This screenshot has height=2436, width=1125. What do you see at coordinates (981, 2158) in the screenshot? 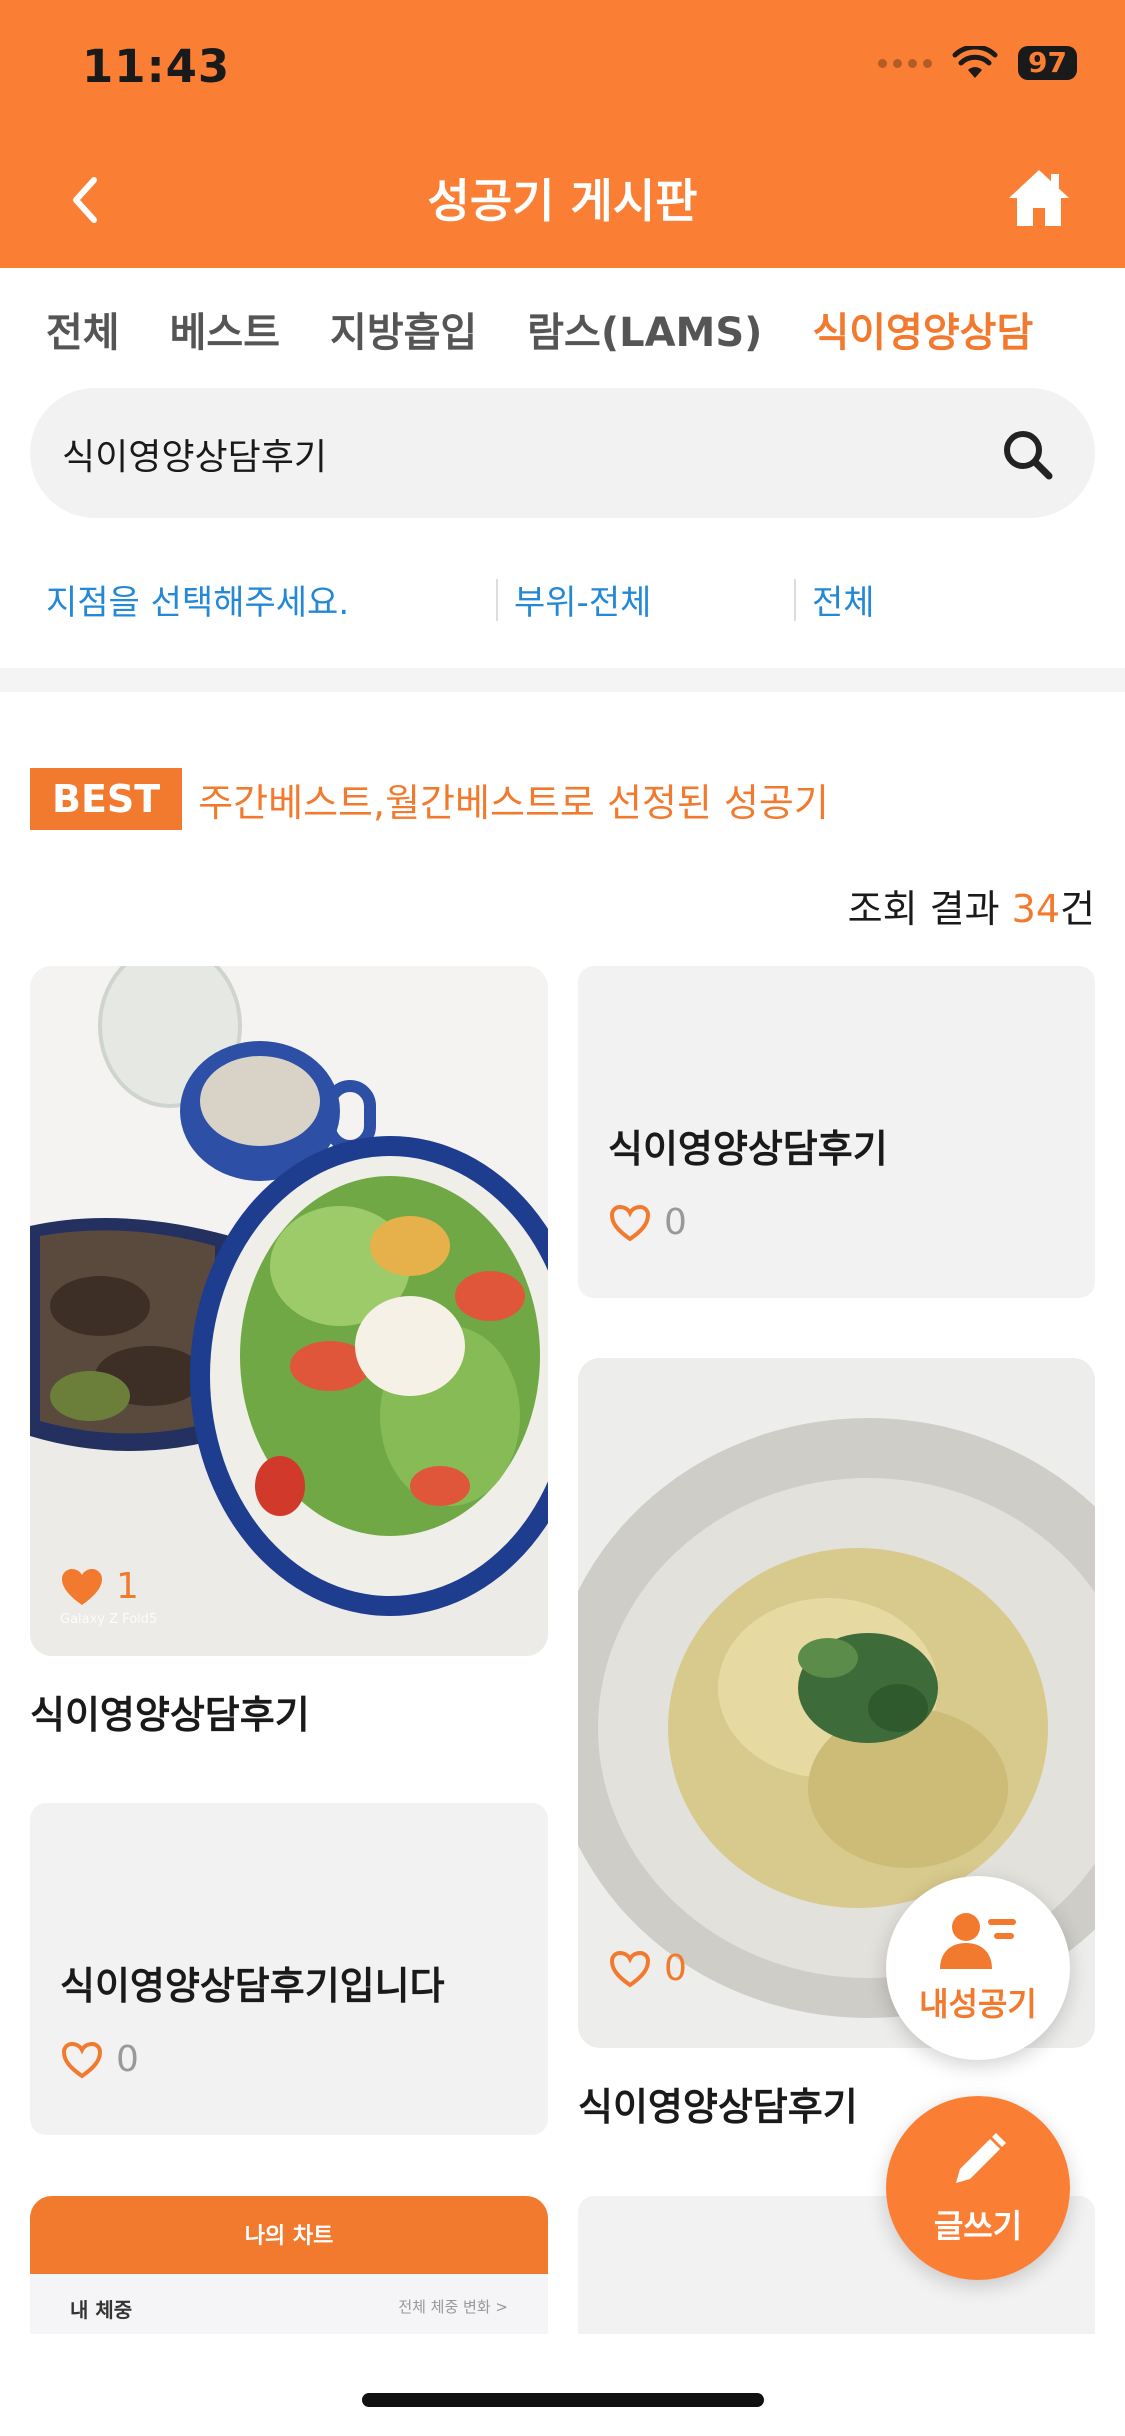
I see `pencil-icon` at bounding box center [981, 2158].